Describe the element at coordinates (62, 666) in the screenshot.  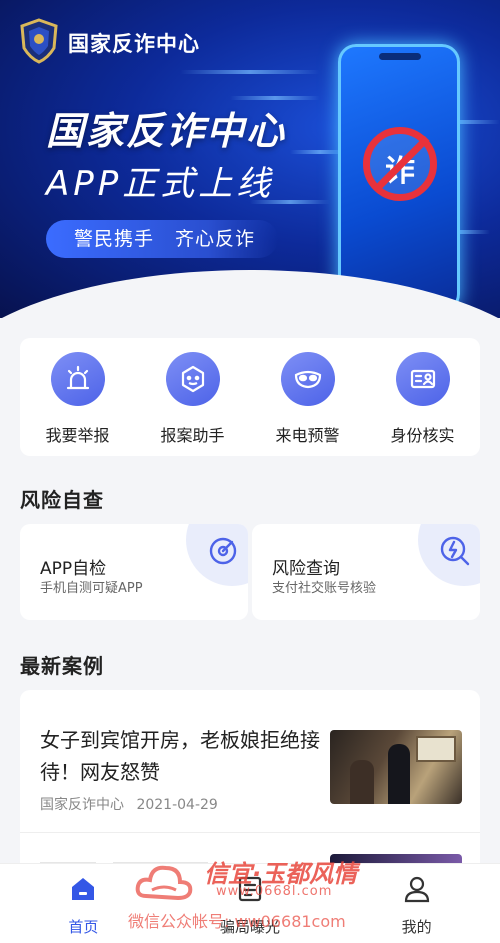
I see `news-section-title: 最新案例` at that location.